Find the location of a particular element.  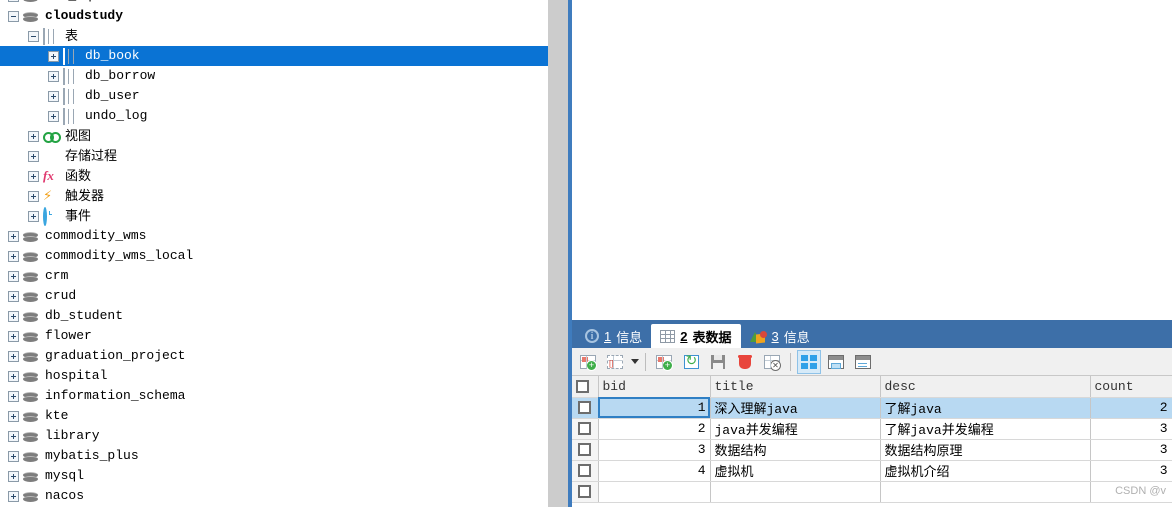

table-header-row: bid title desc count is located at coordinates (872, 387).